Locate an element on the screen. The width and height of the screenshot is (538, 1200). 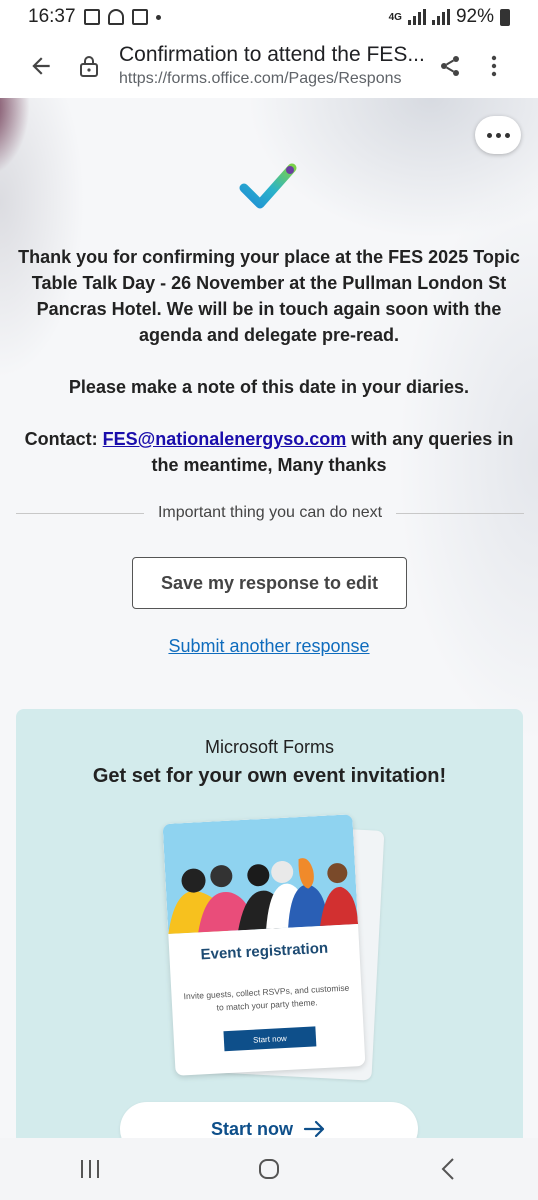
back-nav-icon is located at coordinates (448, 1169).